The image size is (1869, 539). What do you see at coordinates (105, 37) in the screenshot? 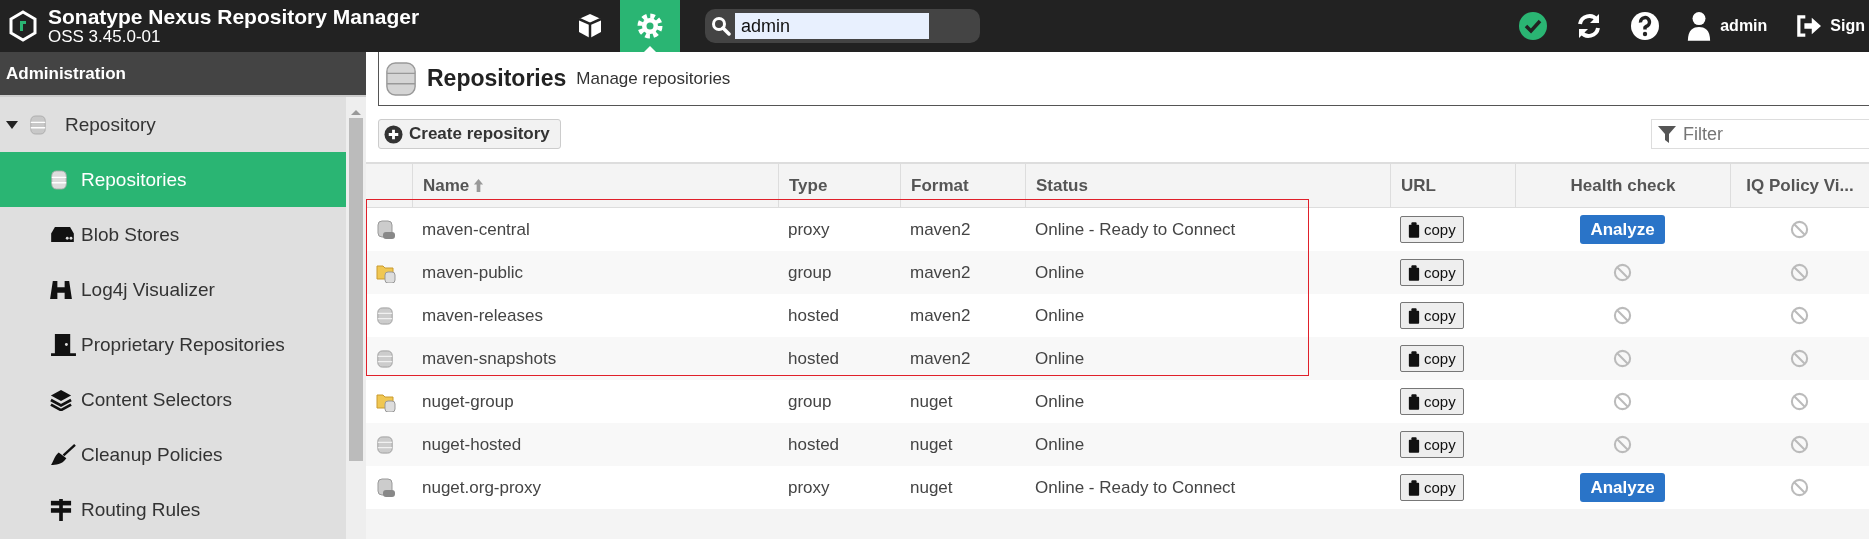
I see `app-version: OSS 3.45.0-01` at bounding box center [105, 37].